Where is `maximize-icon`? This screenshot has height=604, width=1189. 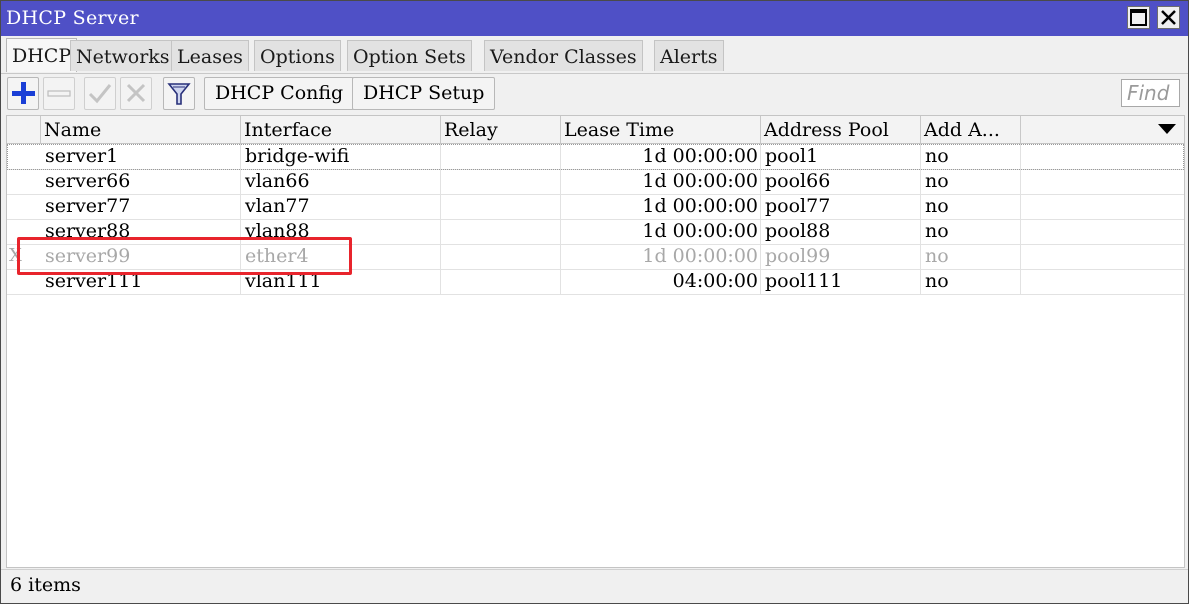
maximize-icon is located at coordinates (1138, 17).